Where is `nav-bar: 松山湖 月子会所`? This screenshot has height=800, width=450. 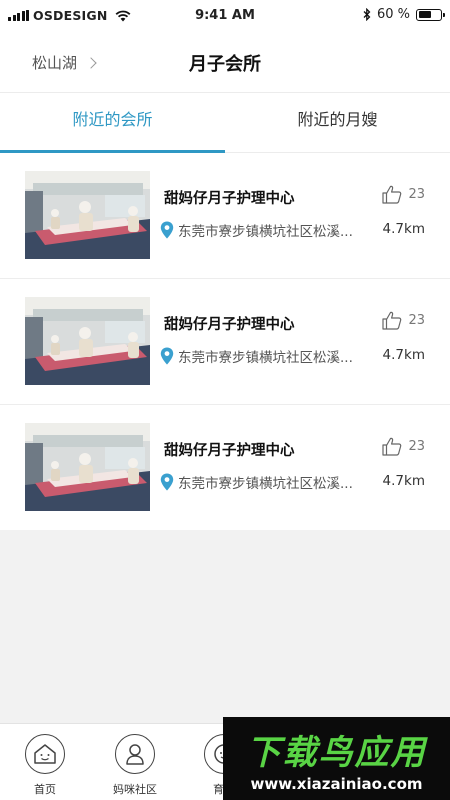 nav-bar: 松山湖 月子会所 is located at coordinates (225, 62).